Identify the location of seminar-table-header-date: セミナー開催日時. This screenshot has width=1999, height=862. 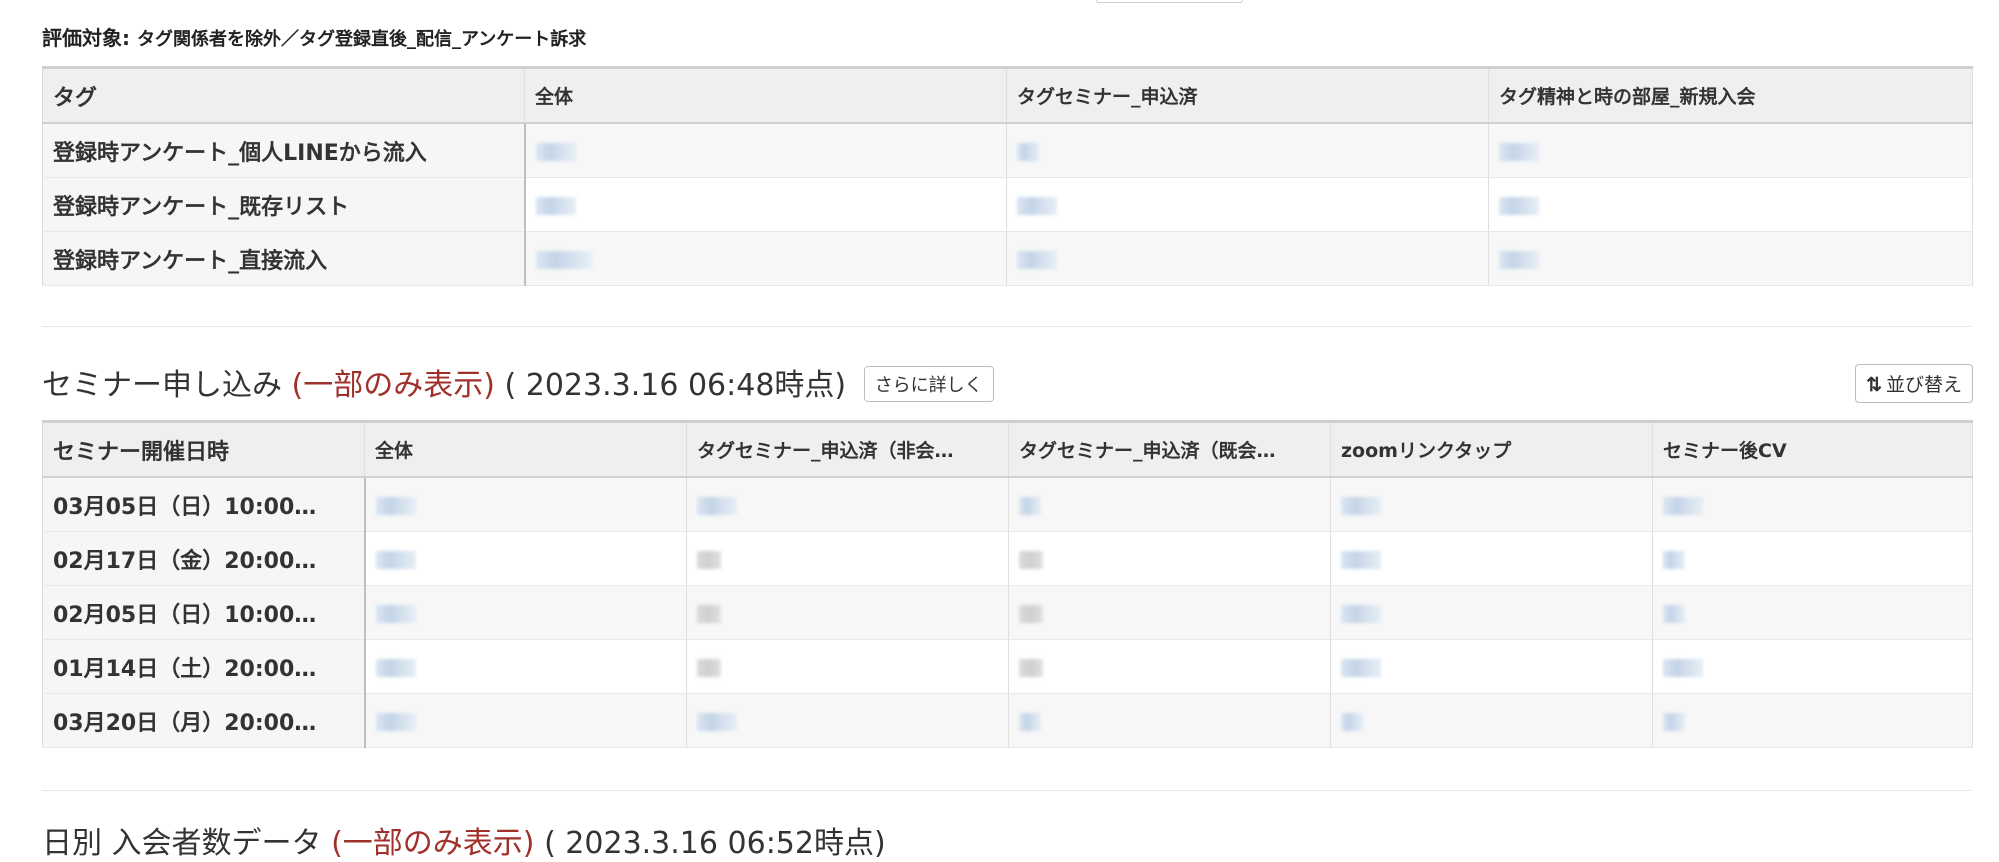
(203, 449).